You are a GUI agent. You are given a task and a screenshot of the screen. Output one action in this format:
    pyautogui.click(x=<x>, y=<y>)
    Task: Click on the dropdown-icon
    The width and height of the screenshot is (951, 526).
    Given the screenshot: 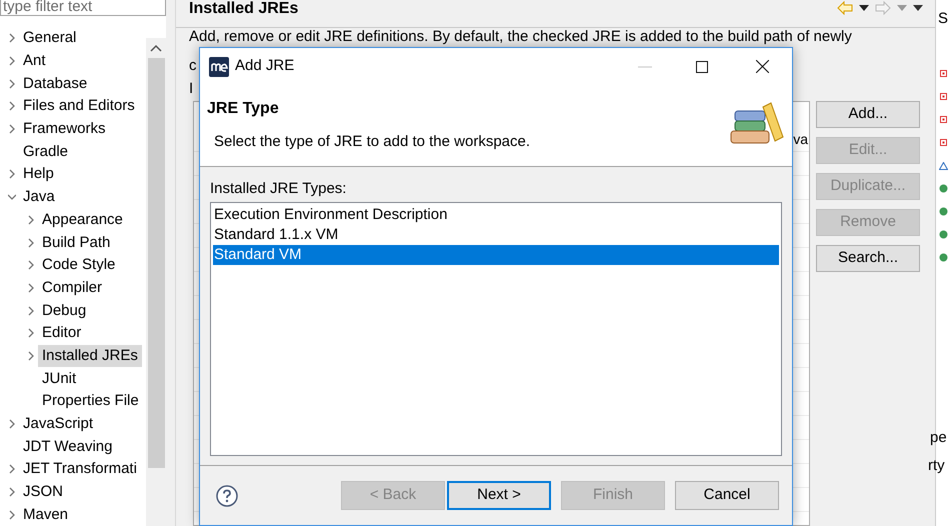 What is the action you would take?
    pyautogui.click(x=864, y=7)
    